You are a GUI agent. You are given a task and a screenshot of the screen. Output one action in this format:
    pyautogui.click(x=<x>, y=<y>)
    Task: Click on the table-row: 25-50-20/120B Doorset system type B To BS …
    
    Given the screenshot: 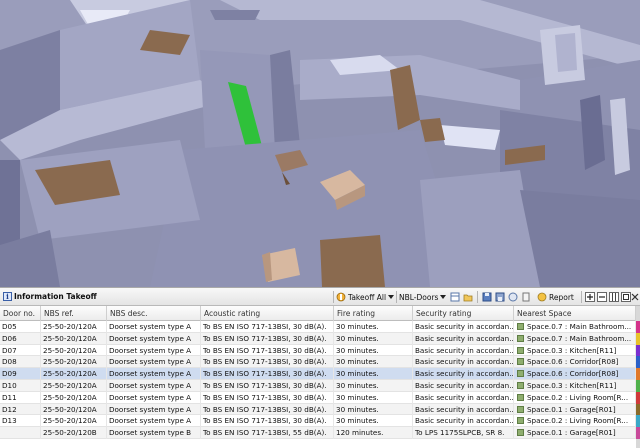 What is the action you would take?
    pyautogui.click(x=318, y=433)
    